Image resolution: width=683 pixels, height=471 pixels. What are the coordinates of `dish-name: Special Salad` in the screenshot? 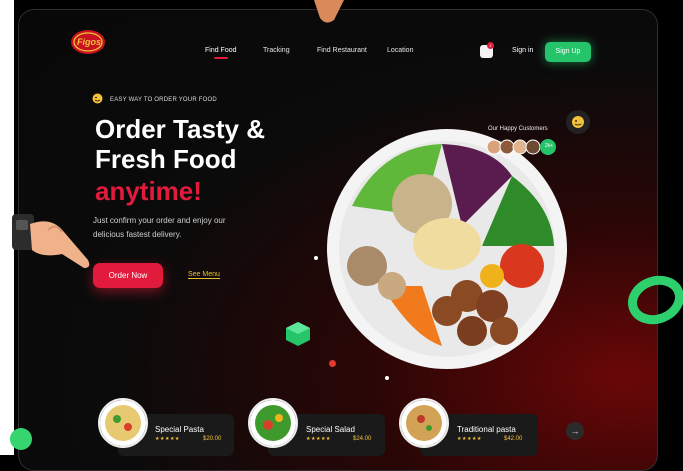 It's located at (330, 429).